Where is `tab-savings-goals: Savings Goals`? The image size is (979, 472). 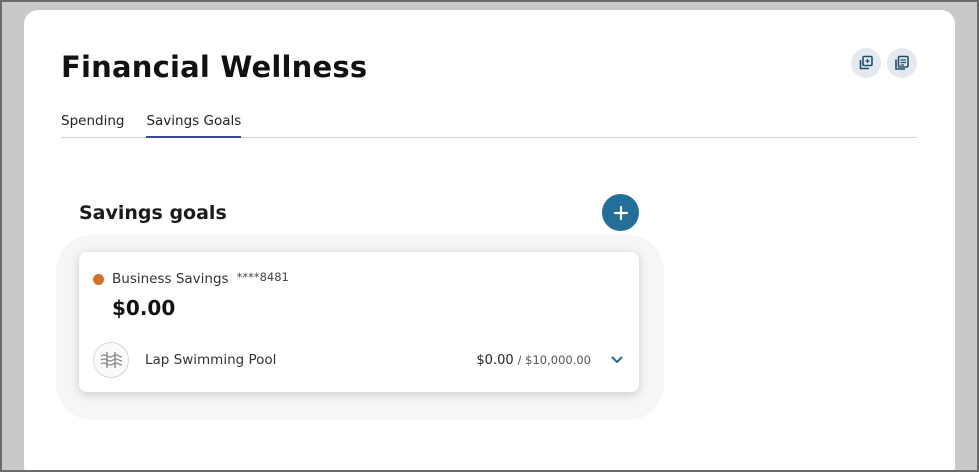
tab-savings-goals: Savings Goals is located at coordinates (194, 123).